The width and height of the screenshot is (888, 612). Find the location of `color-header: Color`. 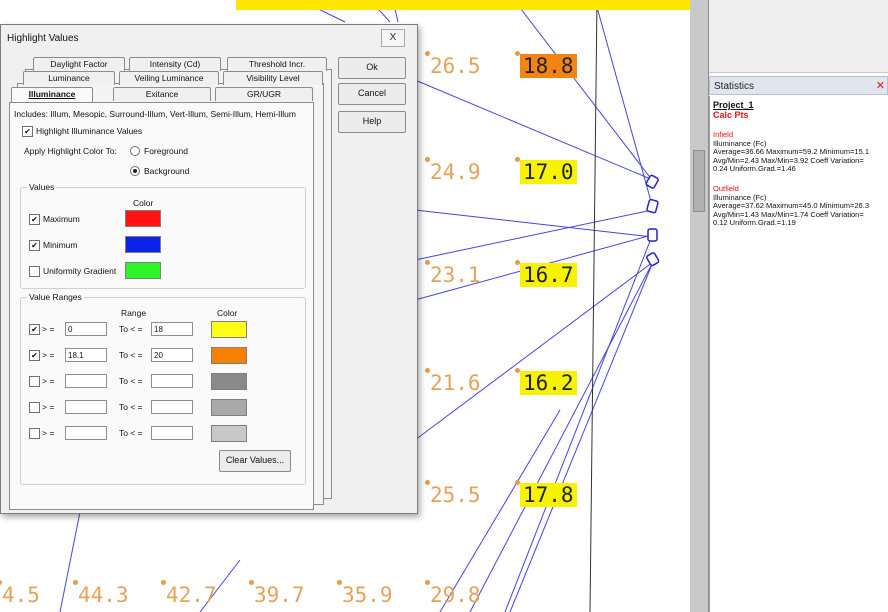

color-header: Color is located at coordinates (143, 203).